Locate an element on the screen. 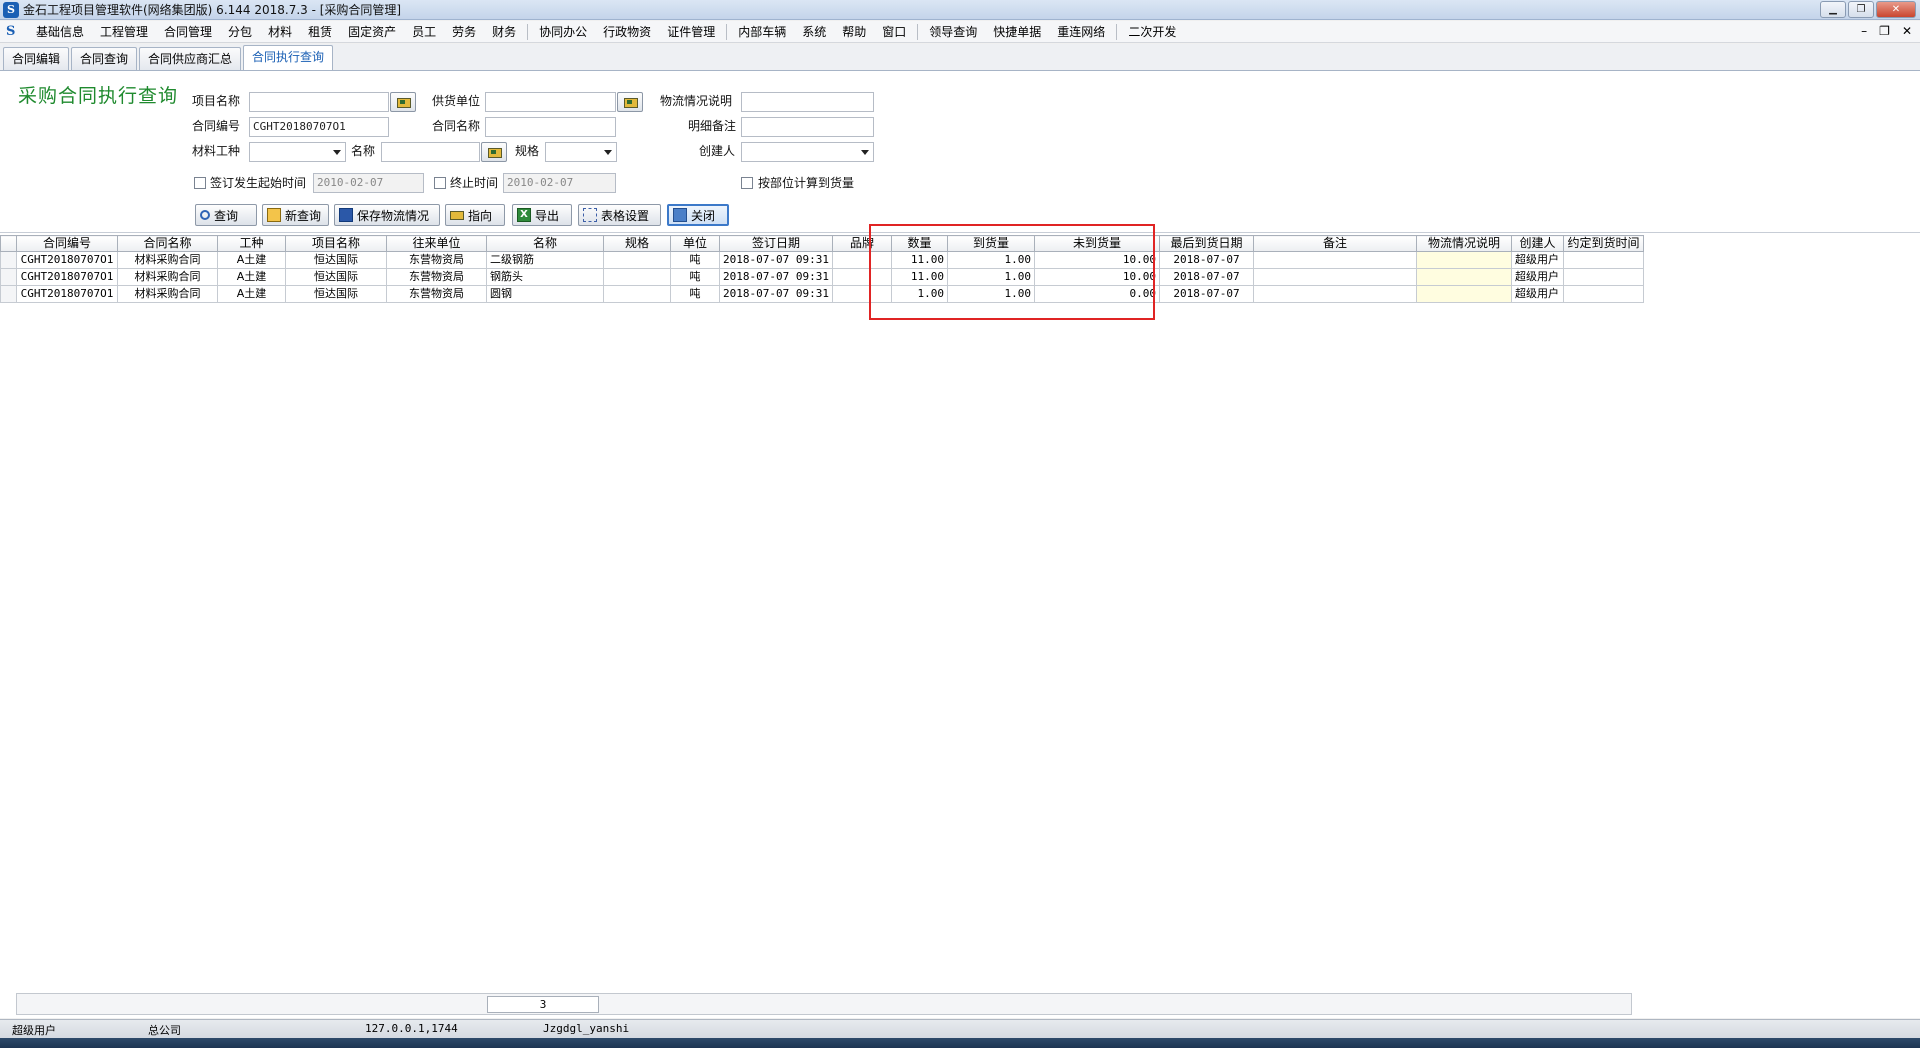  sign-start-date-input: 2010-02-07 is located at coordinates (368, 183).